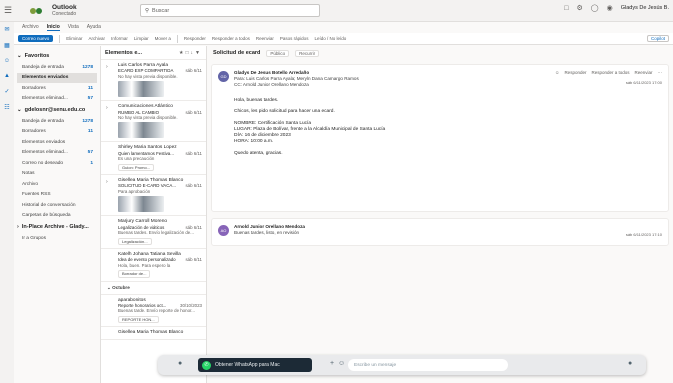 The image size is (673, 383). Describe the element at coordinates (57, 174) in the screenshot. I see `folder-item-notes: Notas` at that location.